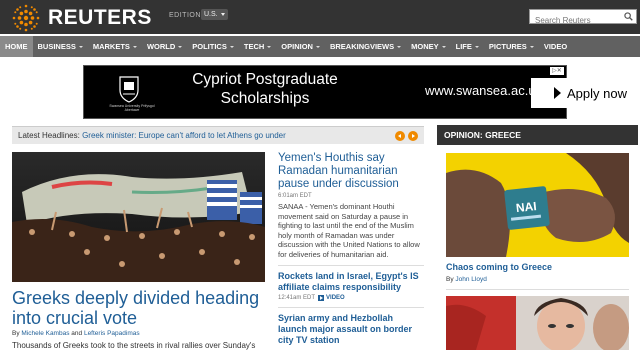 The width and height of the screenshot is (640, 350). I want to click on timestamp-2-text: 12:41am EDT, so click(297, 298).